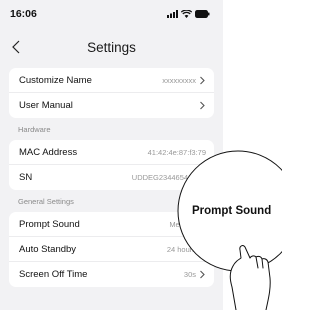 The height and width of the screenshot is (310, 320). Describe the element at coordinates (48, 249) in the screenshot. I see `row-label: Auto Standby` at that location.